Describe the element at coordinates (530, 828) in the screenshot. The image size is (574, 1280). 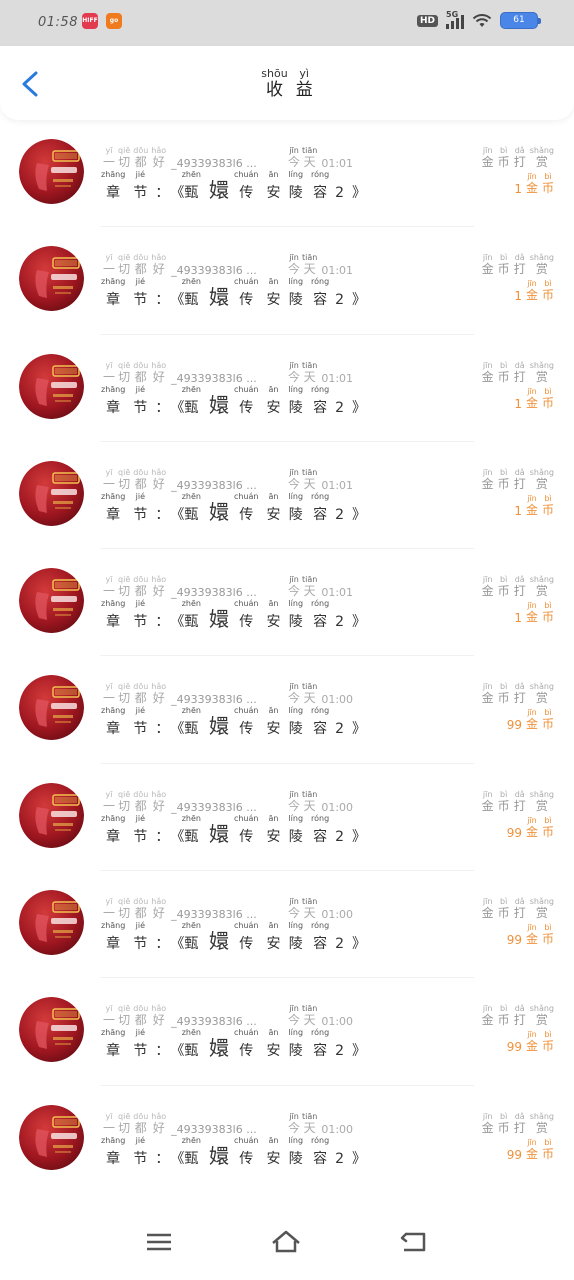
I see `coin-amount: 99 金jīn币bì` at that location.